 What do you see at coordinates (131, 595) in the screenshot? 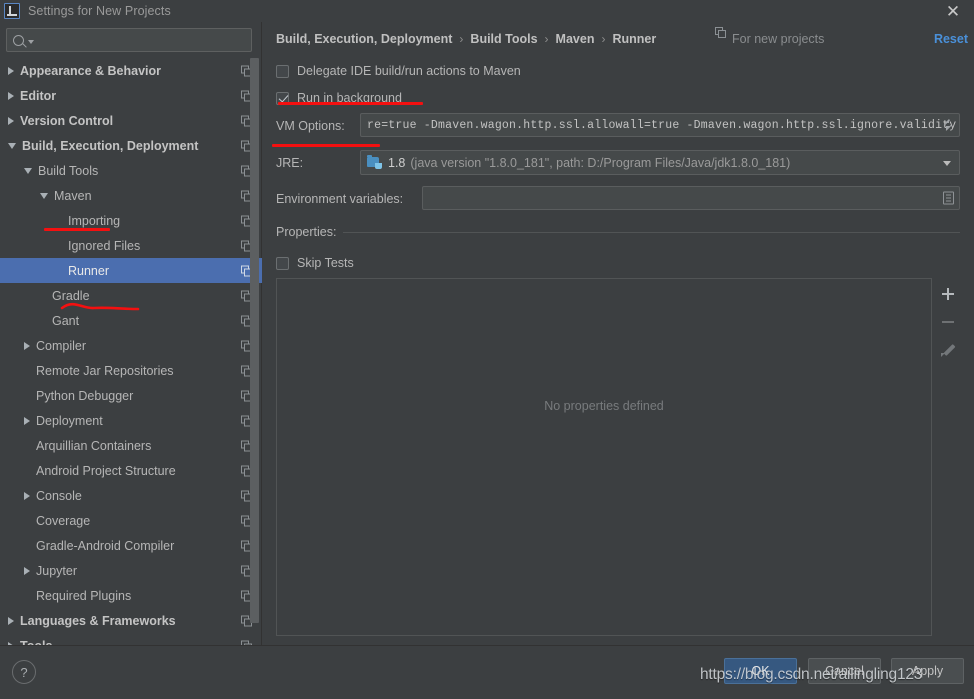
I see `sidebar-item-required-plugins: Required Plugins` at bounding box center [131, 595].